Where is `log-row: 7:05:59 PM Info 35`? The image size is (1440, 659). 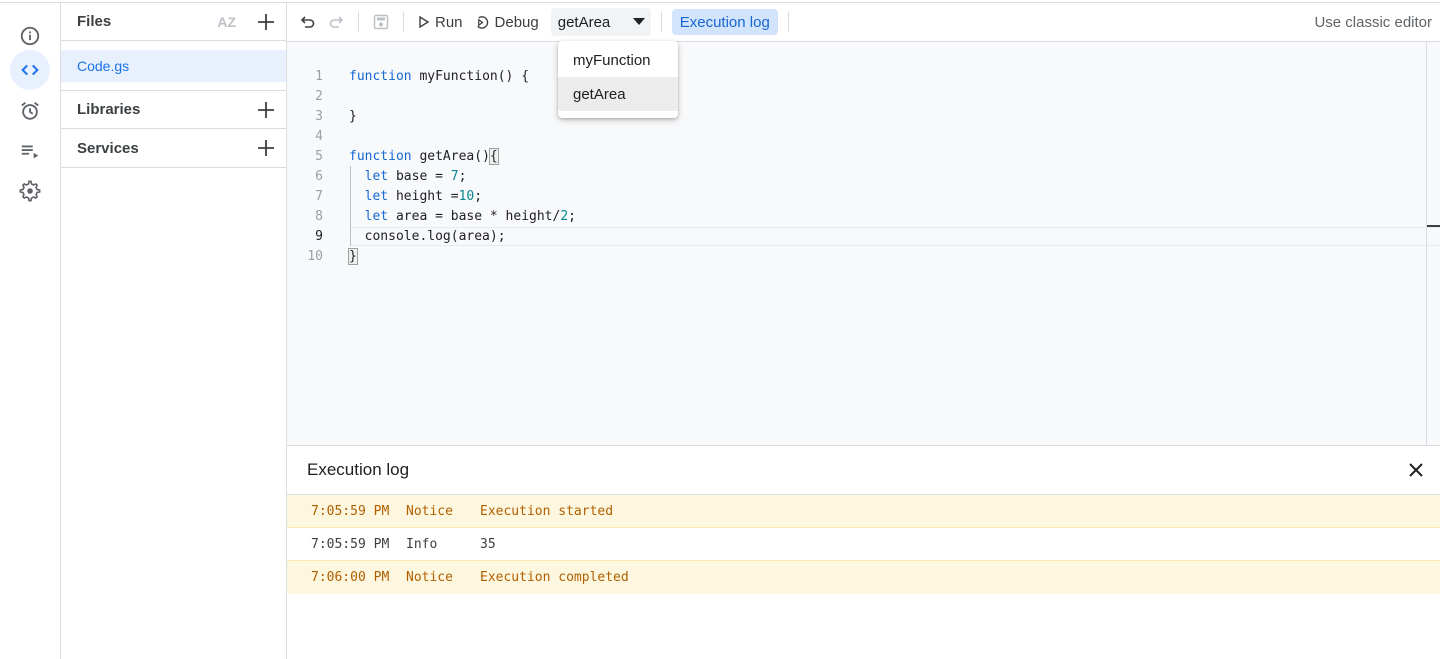
log-row: 7:05:59 PM Info 35 is located at coordinates (863, 544).